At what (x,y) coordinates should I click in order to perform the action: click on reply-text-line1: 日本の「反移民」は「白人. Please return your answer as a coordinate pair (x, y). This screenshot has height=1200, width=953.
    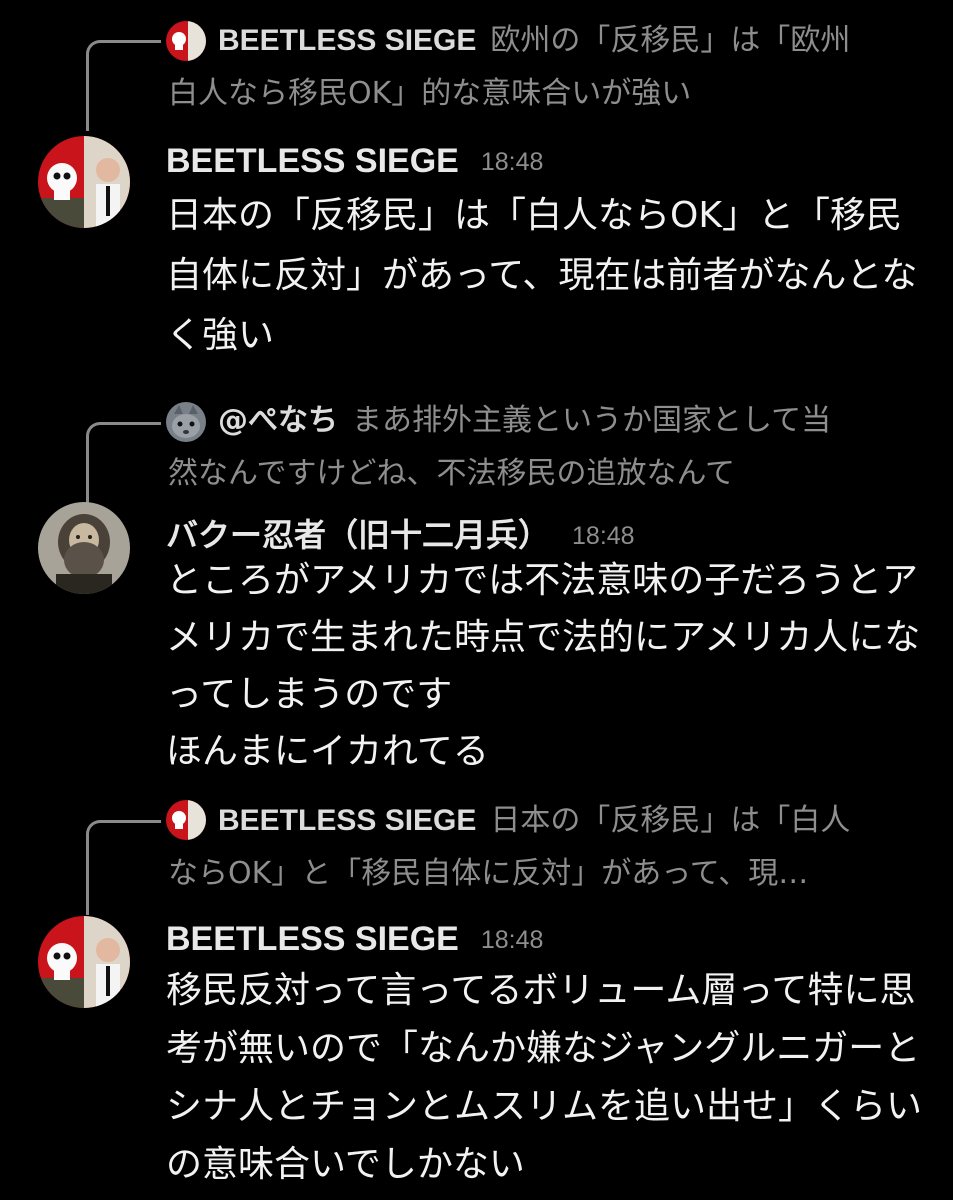
    Looking at the image, I should click on (670, 820).